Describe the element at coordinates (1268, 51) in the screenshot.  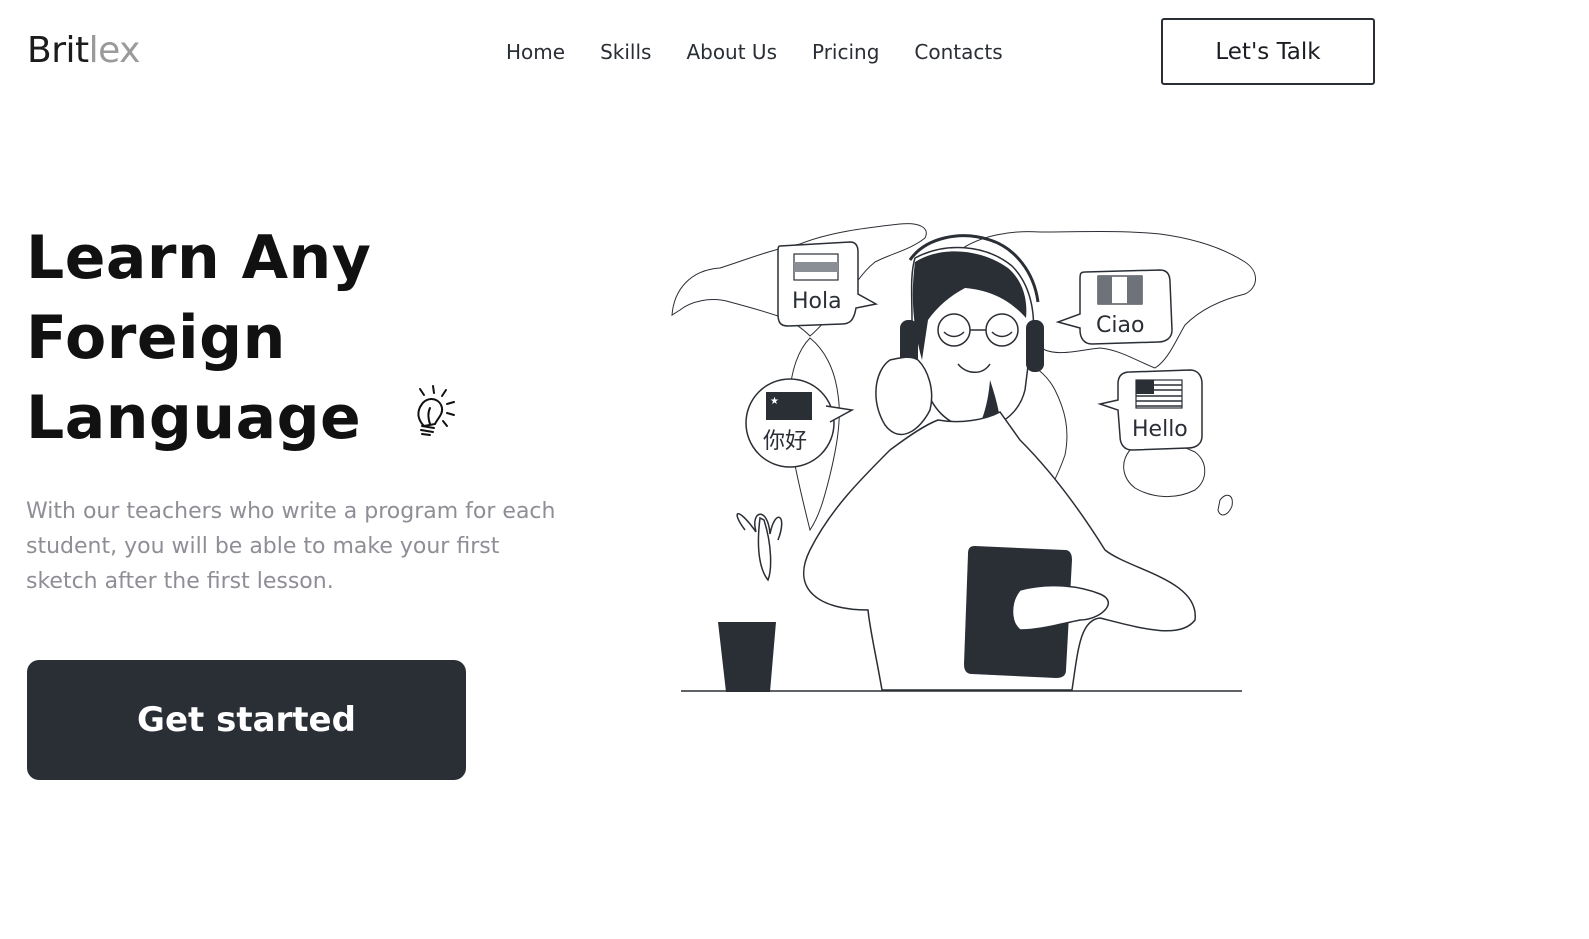
I see `lets-talk-button: Let's Talk` at that location.